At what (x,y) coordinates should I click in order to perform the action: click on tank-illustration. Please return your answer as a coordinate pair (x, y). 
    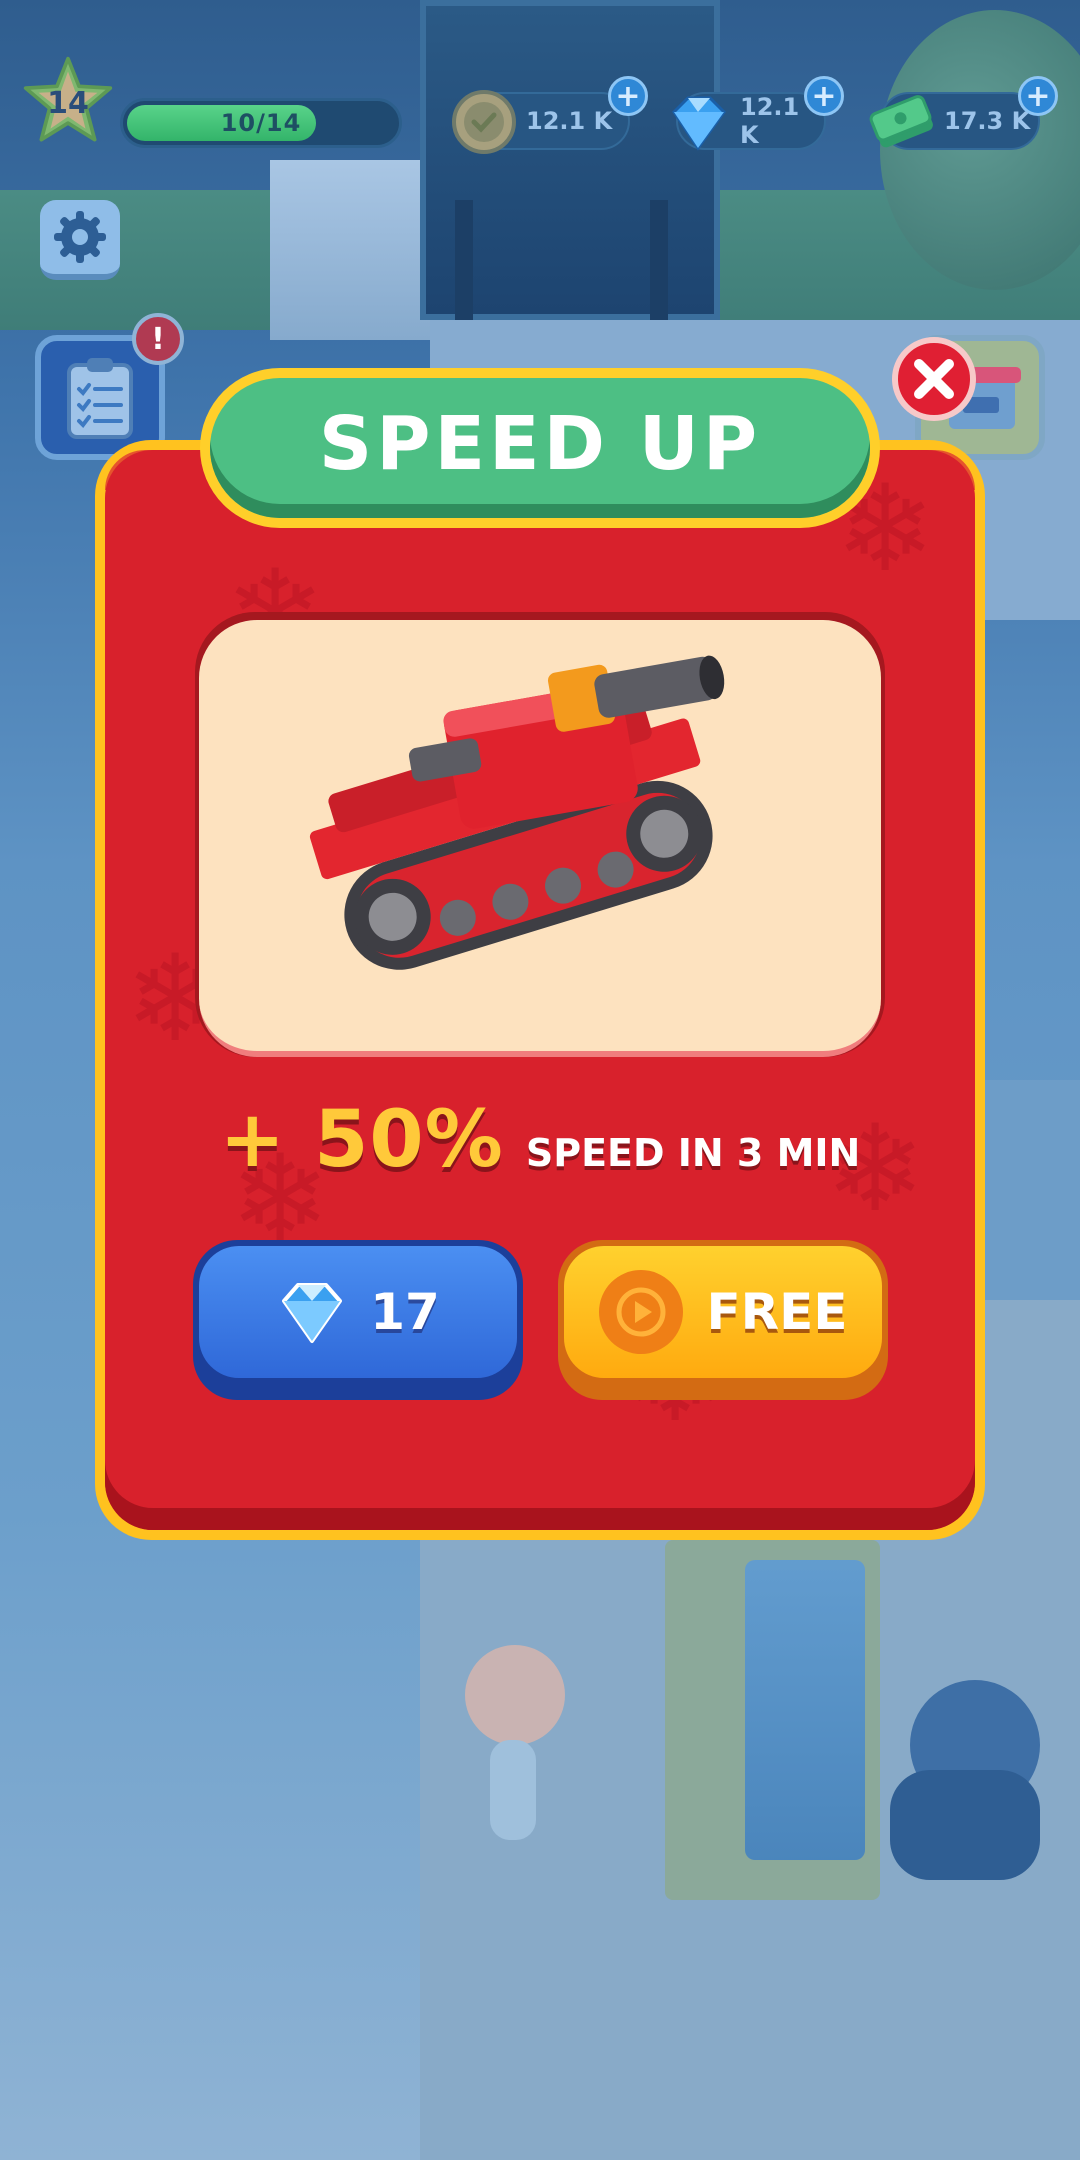
    Looking at the image, I should click on (517, 812).